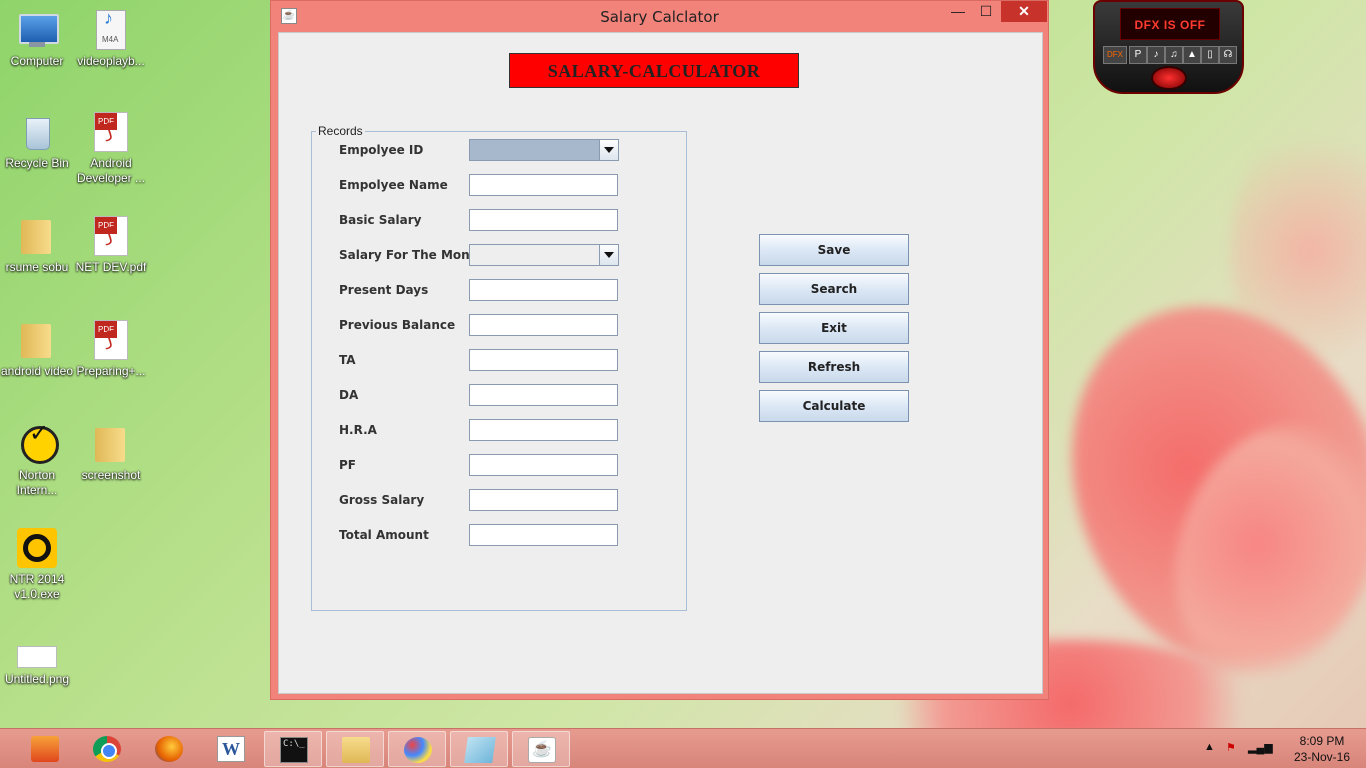  I want to click on desktop-icon-label: android video, so click(37, 371).